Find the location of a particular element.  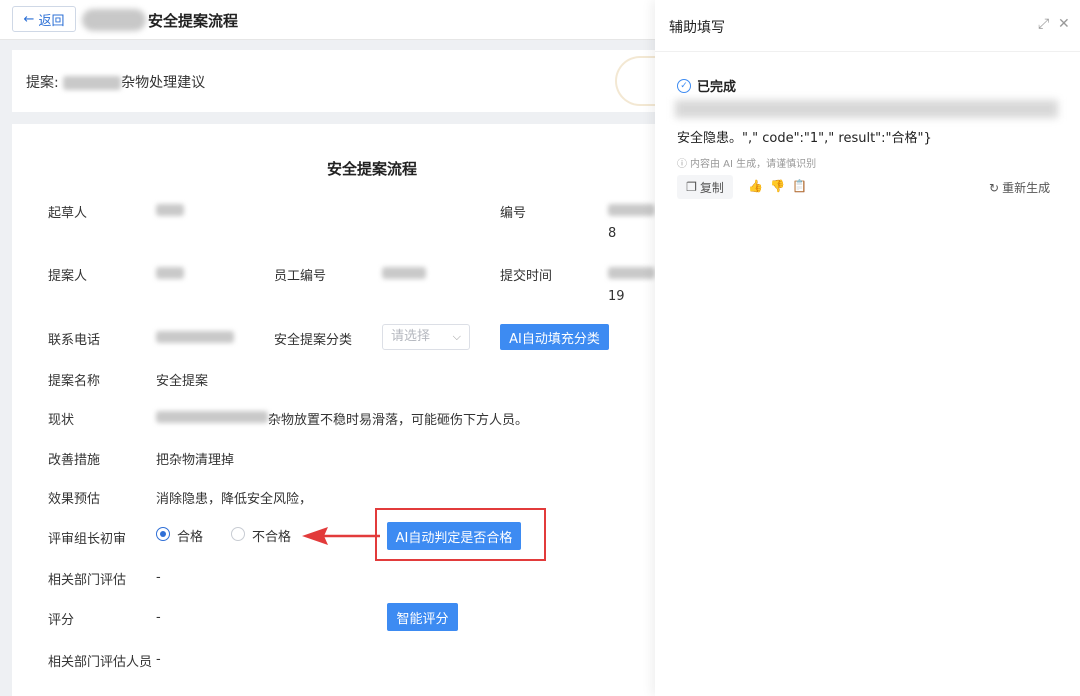

number-value-tail: 8 is located at coordinates (612, 233).